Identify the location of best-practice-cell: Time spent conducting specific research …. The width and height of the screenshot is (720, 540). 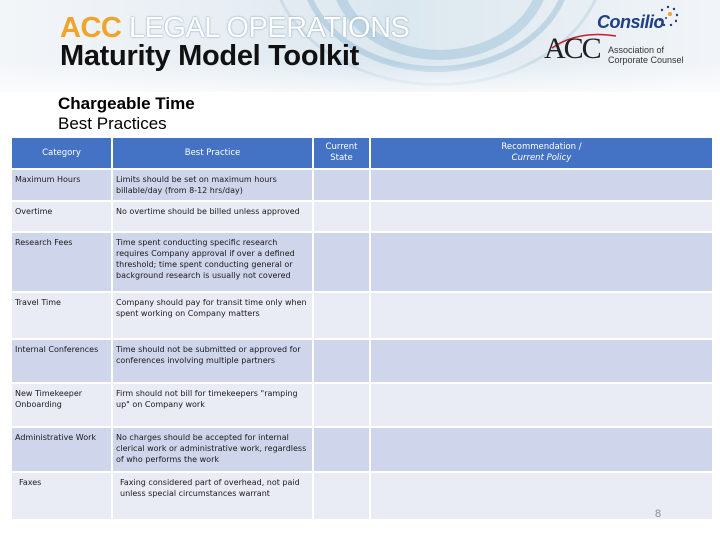
(212, 262).